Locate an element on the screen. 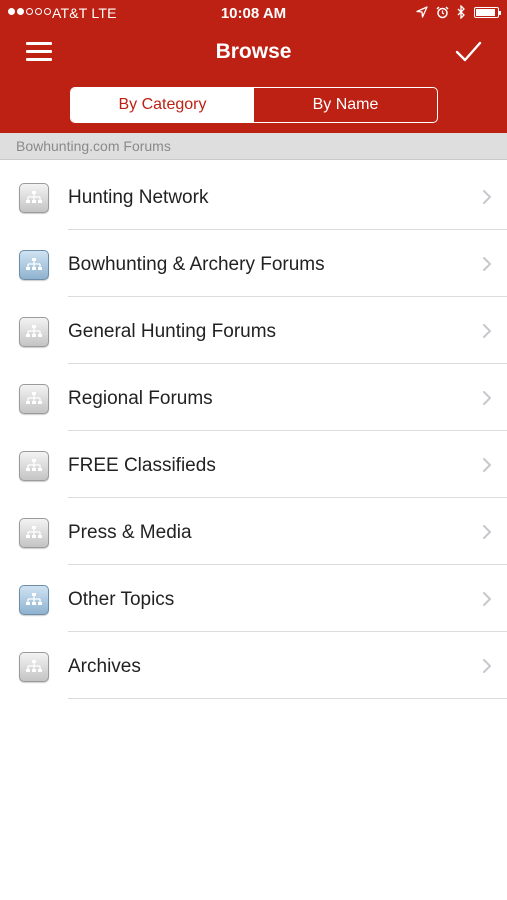  forum-label: FREE Classifieds is located at coordinates (142, 465).